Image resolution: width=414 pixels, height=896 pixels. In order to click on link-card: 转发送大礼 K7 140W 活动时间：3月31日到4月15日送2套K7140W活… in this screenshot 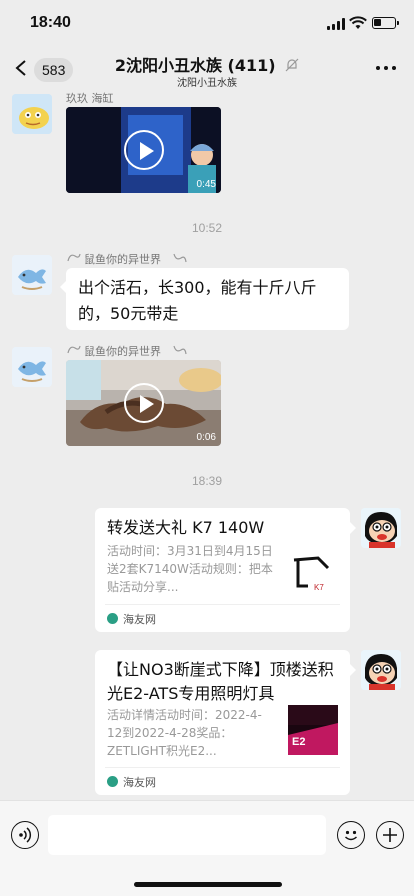, I will do `click(225, 570)`.